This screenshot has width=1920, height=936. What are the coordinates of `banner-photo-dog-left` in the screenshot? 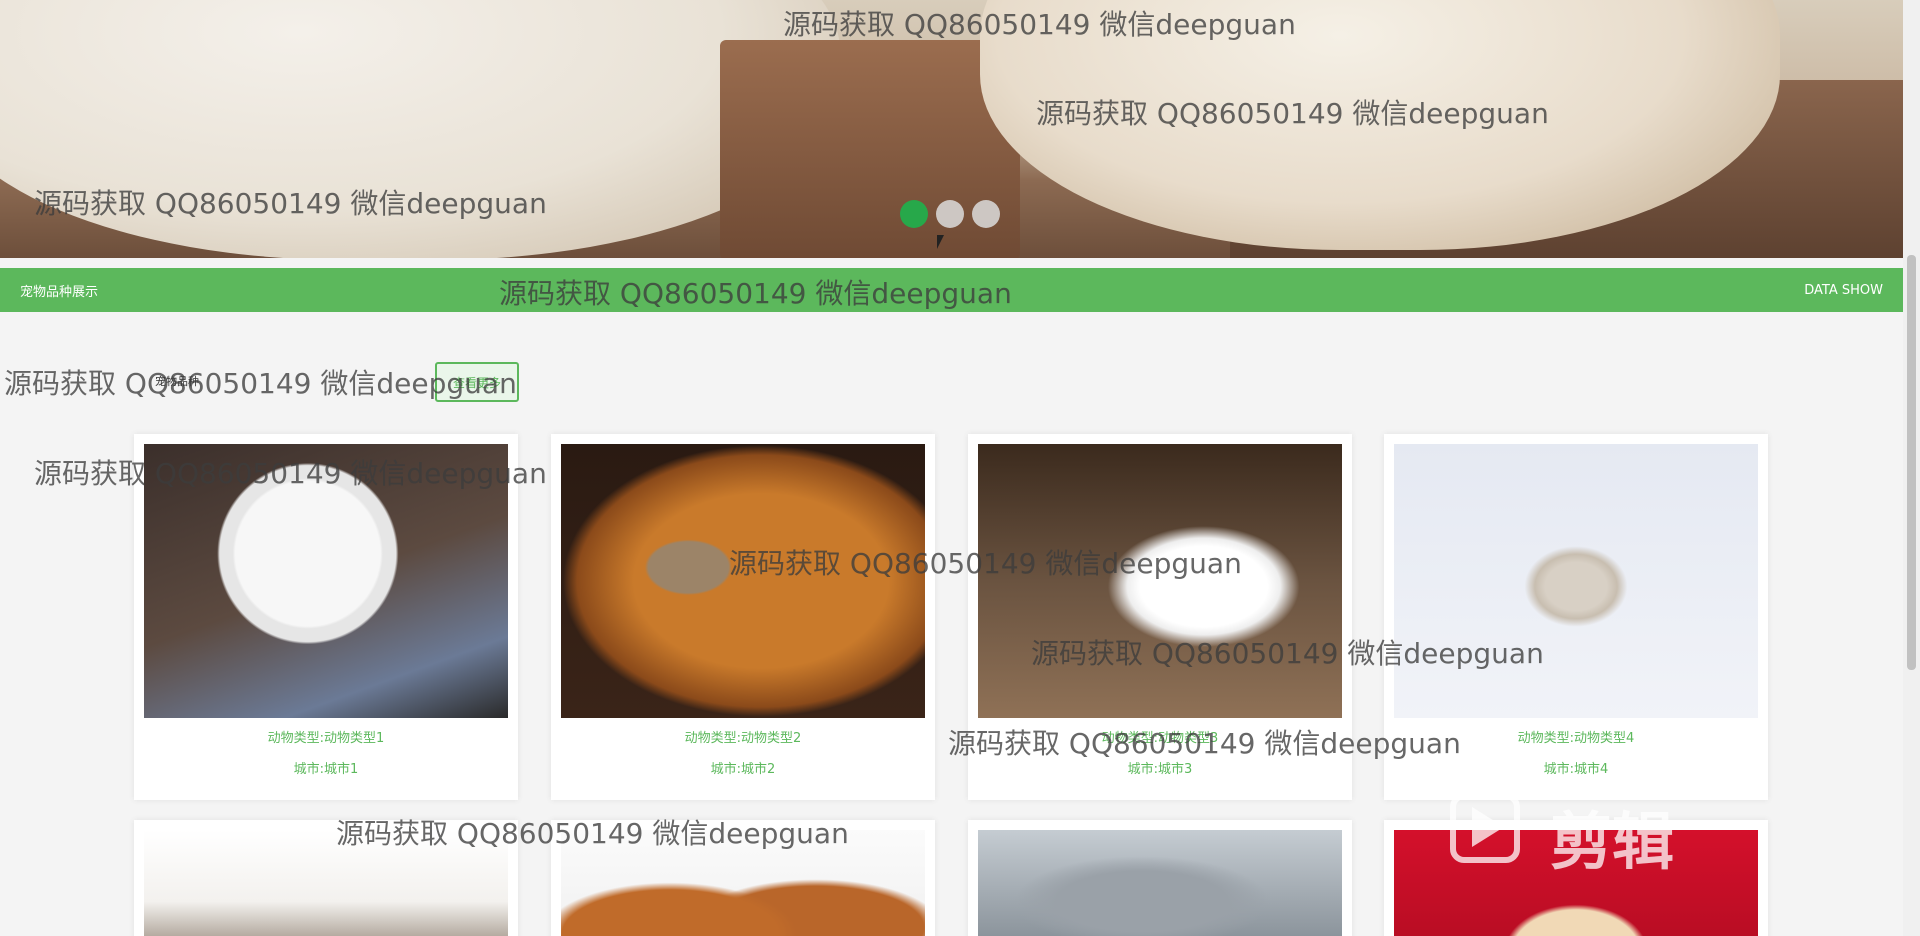 It's located at (420, 129).